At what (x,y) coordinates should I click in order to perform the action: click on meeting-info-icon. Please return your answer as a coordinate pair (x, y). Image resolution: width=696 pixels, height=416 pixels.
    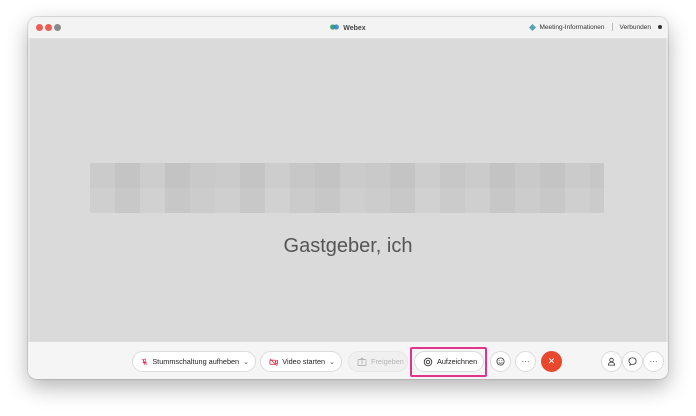
    Looking at the image, I should click on (532, 27).